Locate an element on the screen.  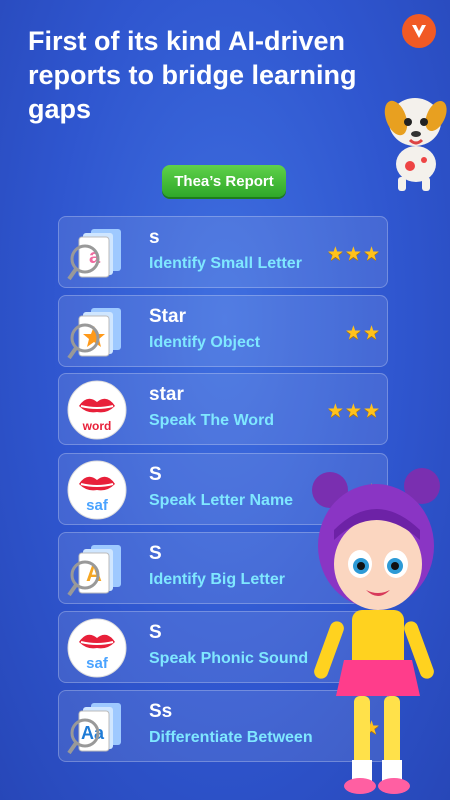
item-subtitle: Speak Phonic Sound is located at coordinates (229, 658).